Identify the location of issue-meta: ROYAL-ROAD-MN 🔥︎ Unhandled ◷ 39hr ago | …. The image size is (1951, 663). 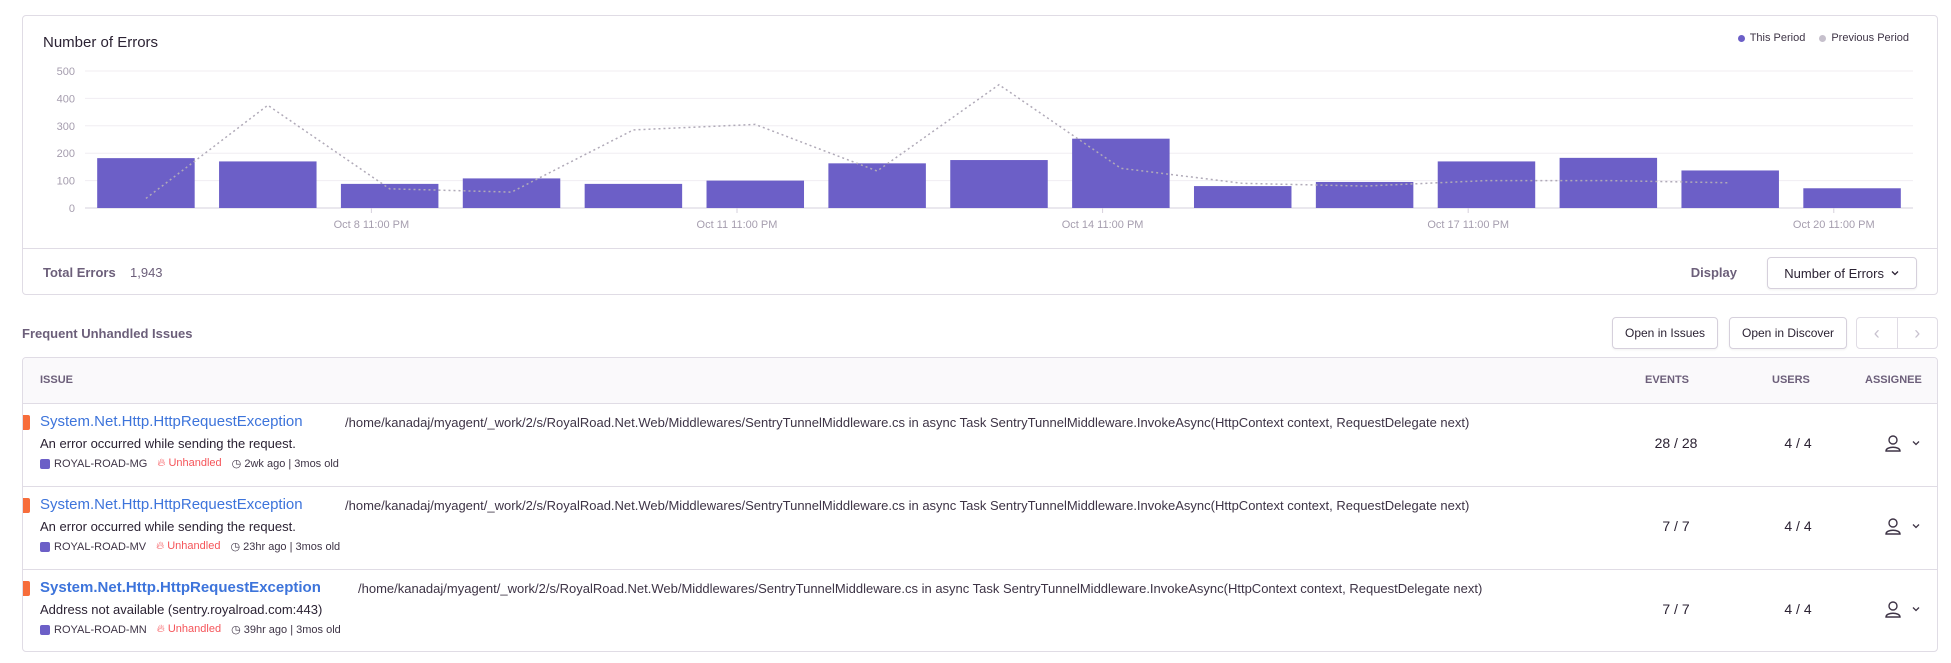
(190, 629).